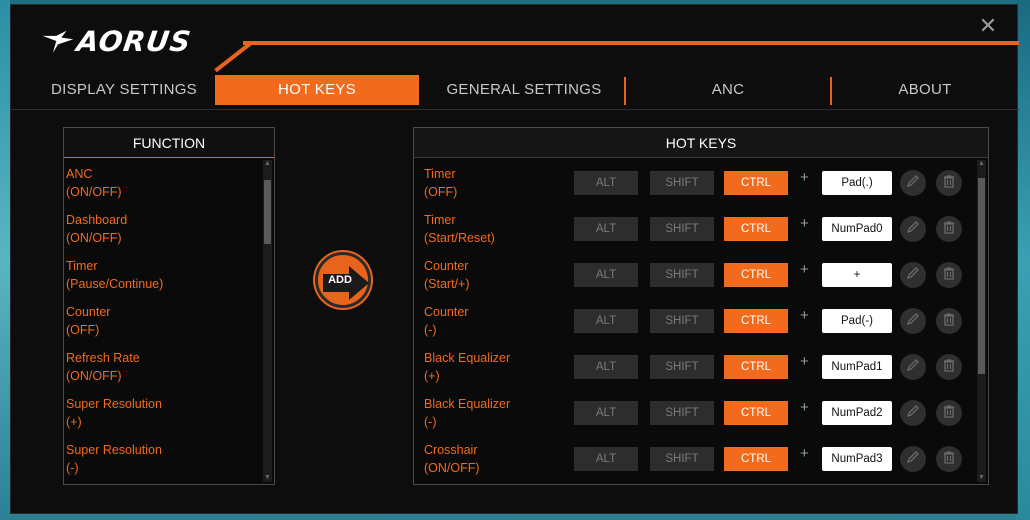 The height and width of the screenshot is (520, 1030). Describe the element at coordinates (115, 284) in the screenshot. I see `function-item-subtitle: (Pause/Continue)` at that location.